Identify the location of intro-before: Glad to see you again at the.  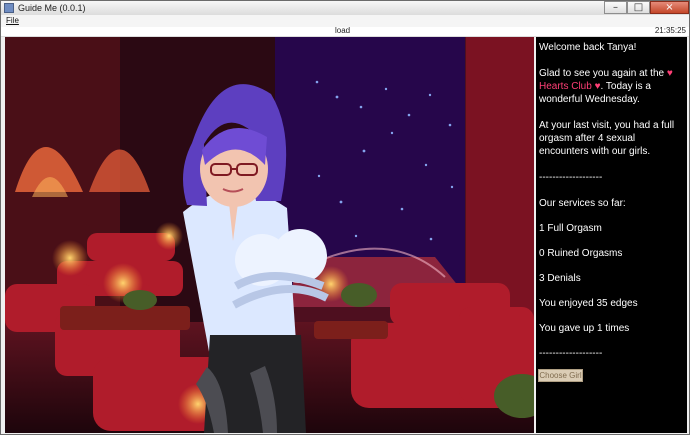
(602, 73).